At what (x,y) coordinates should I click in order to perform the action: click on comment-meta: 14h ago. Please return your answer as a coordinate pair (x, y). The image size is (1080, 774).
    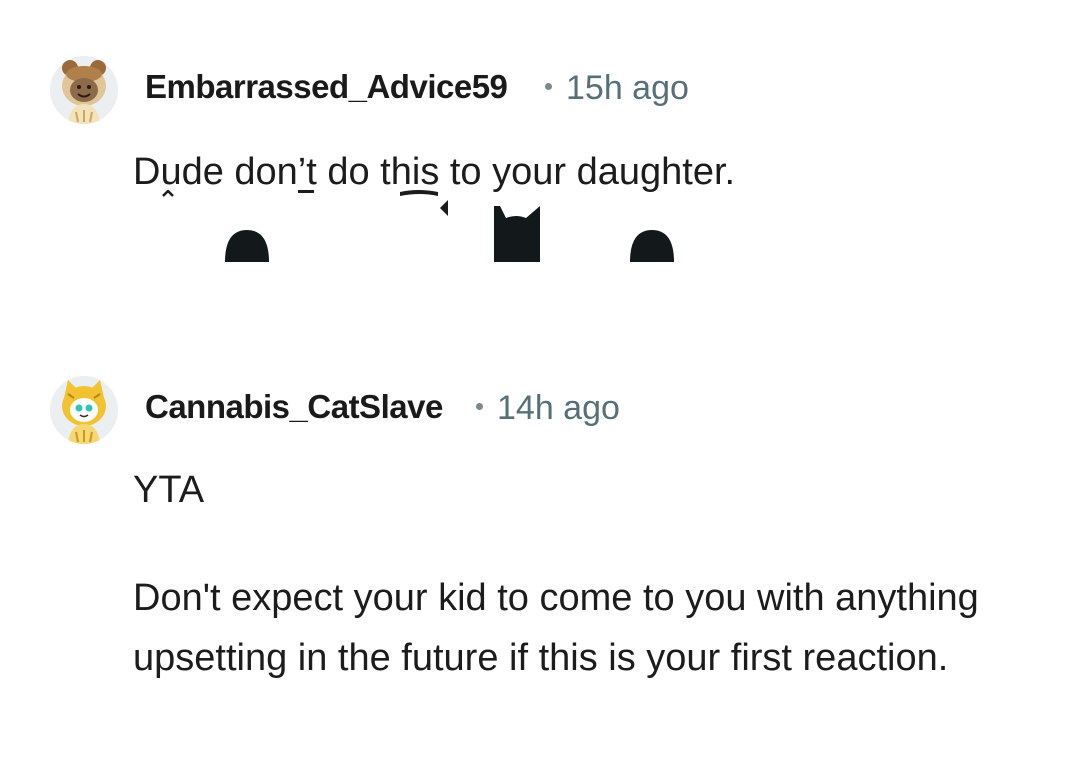
    Looking at the image, I should click on (548, 408).